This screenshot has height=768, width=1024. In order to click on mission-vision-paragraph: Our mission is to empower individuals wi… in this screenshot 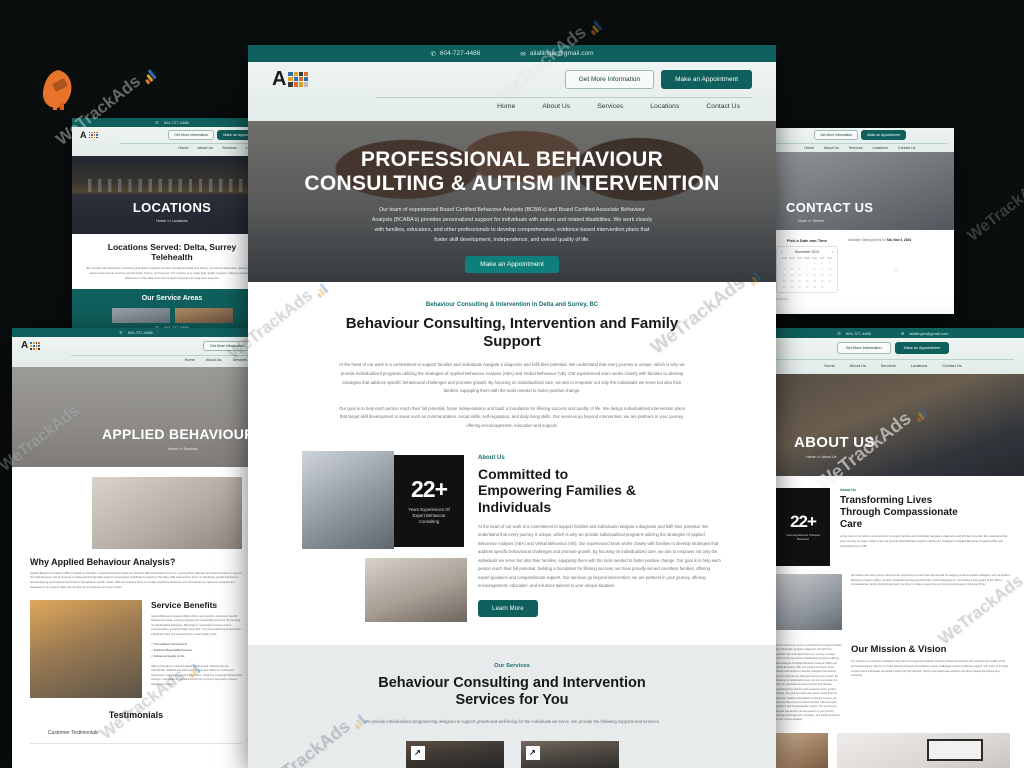, I will do `click(930, 669)`.